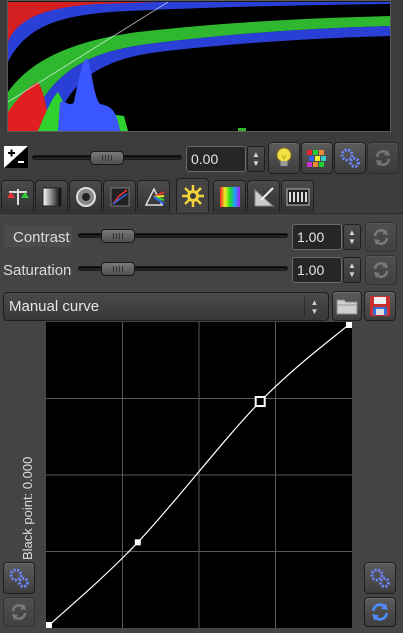 This screenshot has height=633, width=403. I want to click on light-bulb-icon, so click(284, 156).